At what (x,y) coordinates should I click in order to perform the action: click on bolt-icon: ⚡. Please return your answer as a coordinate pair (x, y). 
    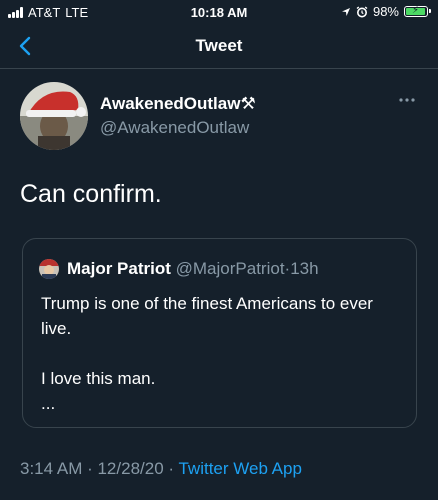
    Looking at the image, I should click on (416, 10).